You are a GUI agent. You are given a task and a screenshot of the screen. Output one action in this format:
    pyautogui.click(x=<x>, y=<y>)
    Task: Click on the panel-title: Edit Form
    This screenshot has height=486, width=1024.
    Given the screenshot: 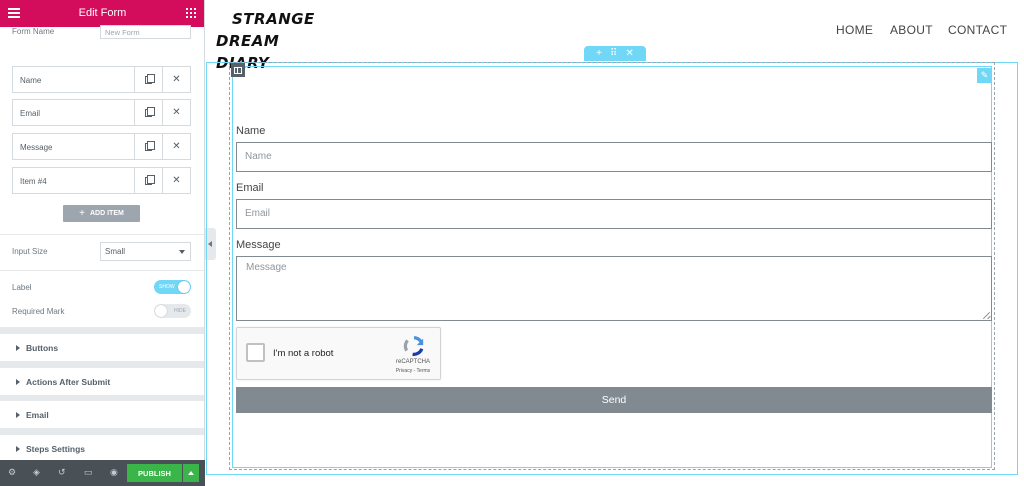 What is the action you would take?
    pyautogui.click(x=102, y=13)
    